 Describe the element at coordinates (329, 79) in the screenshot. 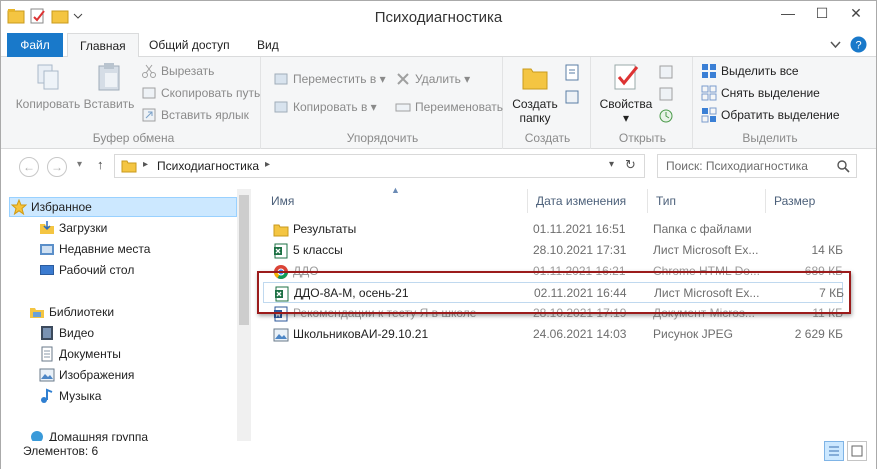

I see `move-to-button: Переместить в ▾` at that location.